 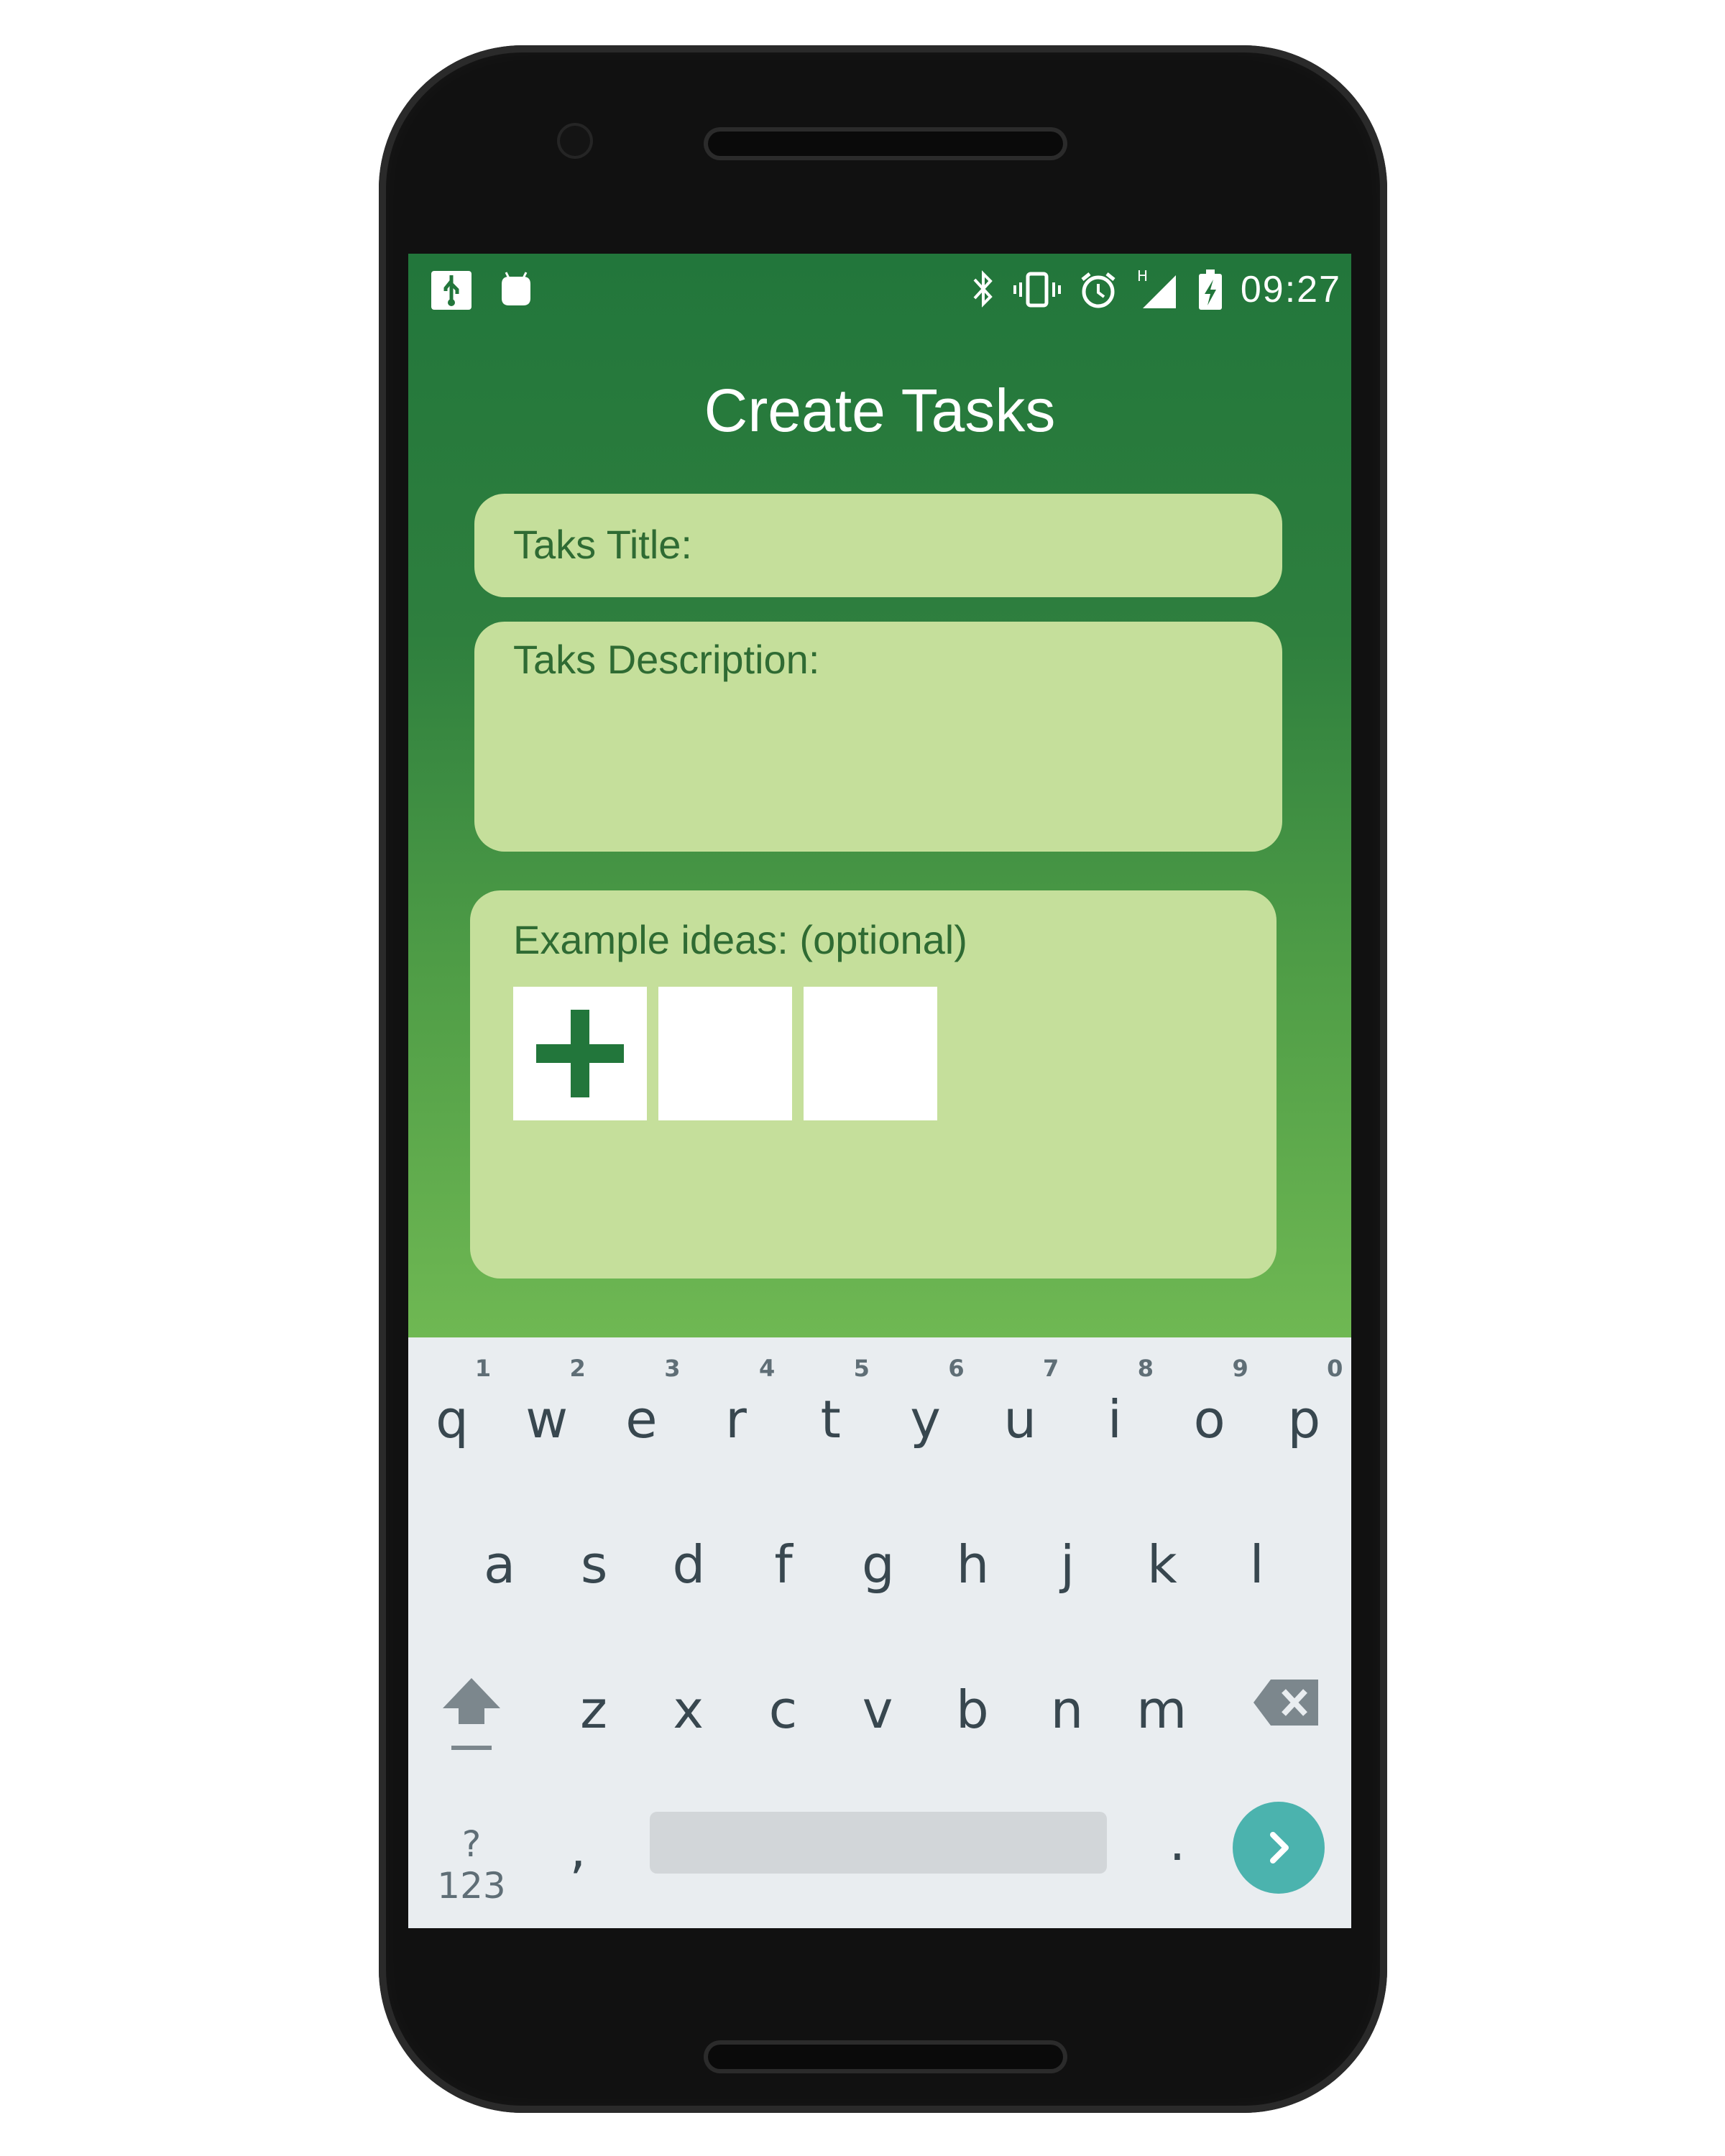 I want to click on bluetooth-icon, so click(x=983, y=289).